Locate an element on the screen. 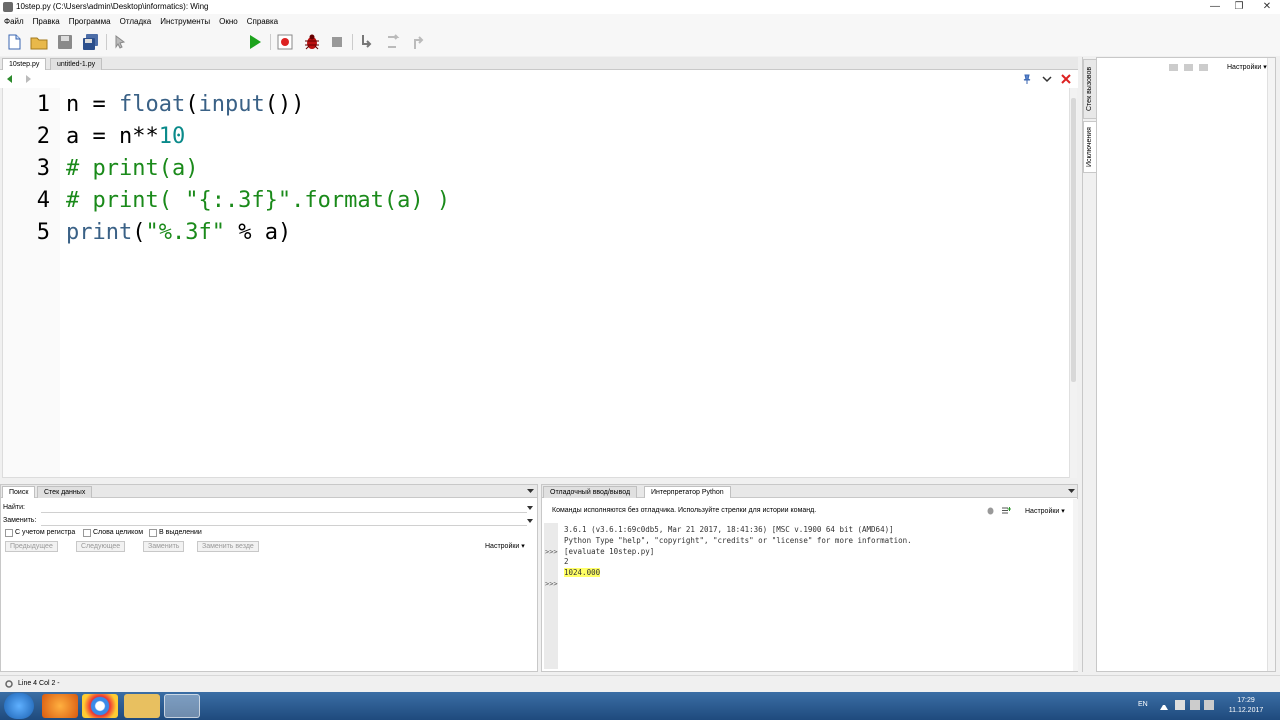 This screenshot has width=1280, height=720. panel-options-menu: Настройки ▾ is located at coordinates (1247, 67).